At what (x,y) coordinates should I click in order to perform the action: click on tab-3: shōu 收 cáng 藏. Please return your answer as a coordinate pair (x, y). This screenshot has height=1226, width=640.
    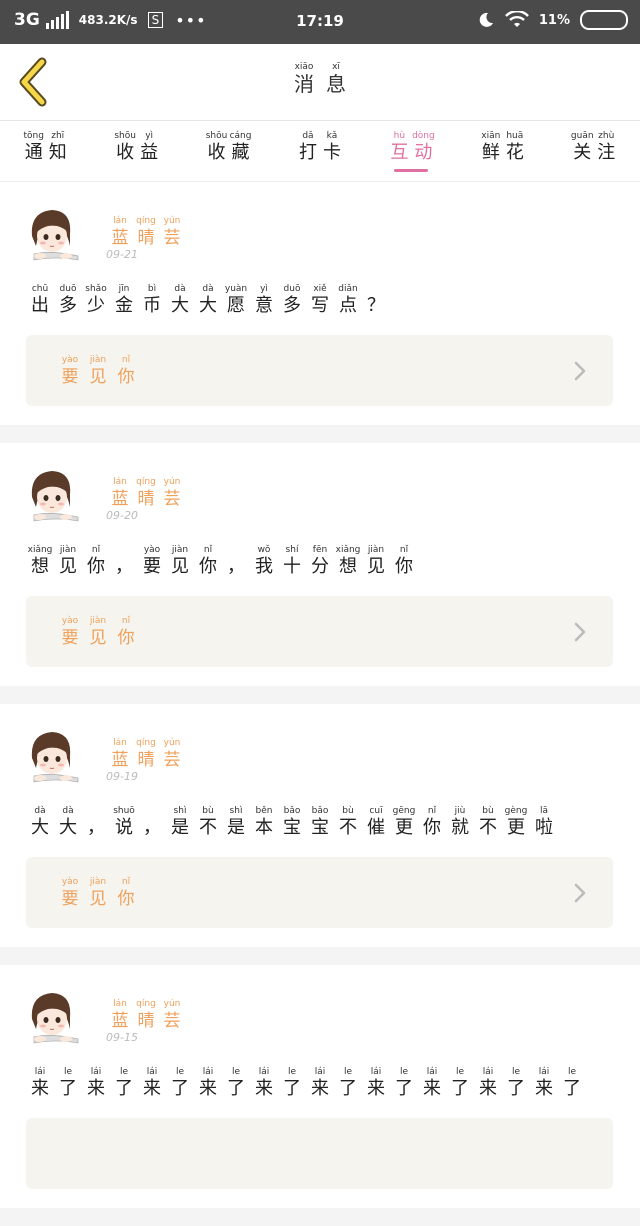
    Looking at the image, I should click on (228, 151).